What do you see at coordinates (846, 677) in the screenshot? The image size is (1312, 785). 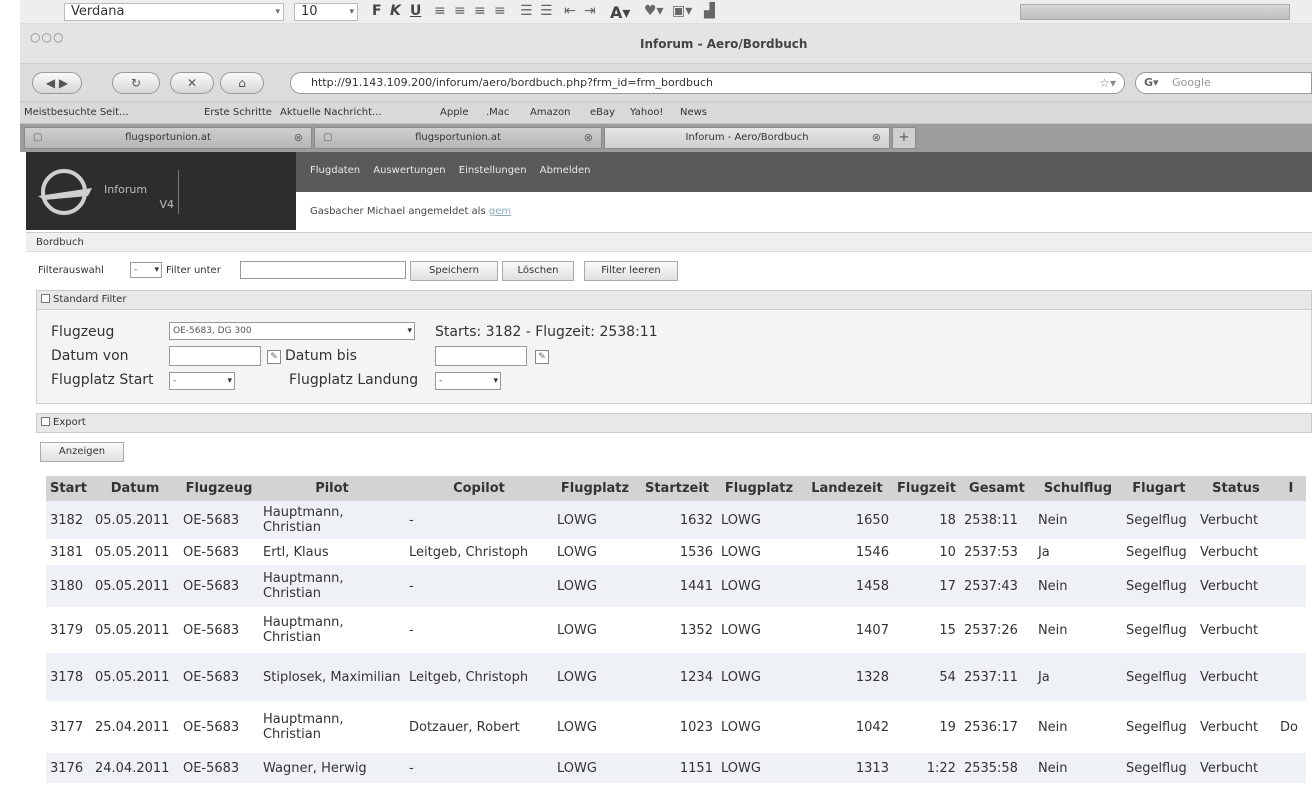 I see `cell-landezeit: 1328` at bounding box center [846, 677].